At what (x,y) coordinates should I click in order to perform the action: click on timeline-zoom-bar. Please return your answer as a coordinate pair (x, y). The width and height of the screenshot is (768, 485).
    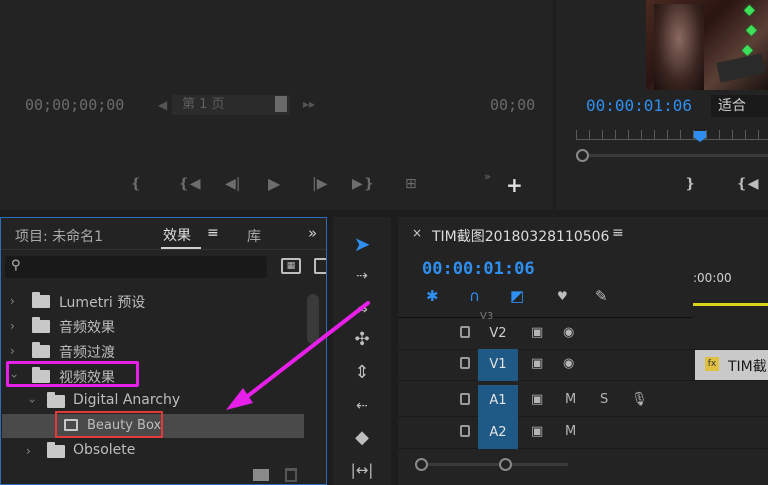
    Looking at the image, I should click on (494, 464).